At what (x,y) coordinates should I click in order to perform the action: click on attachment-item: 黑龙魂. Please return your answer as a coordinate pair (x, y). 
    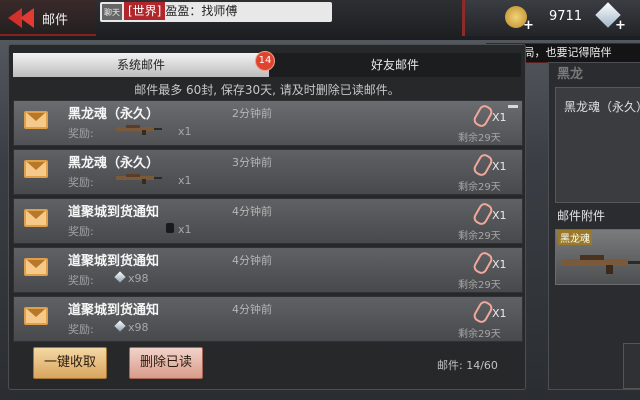
    Looking at the image, I should click on (597, 257).